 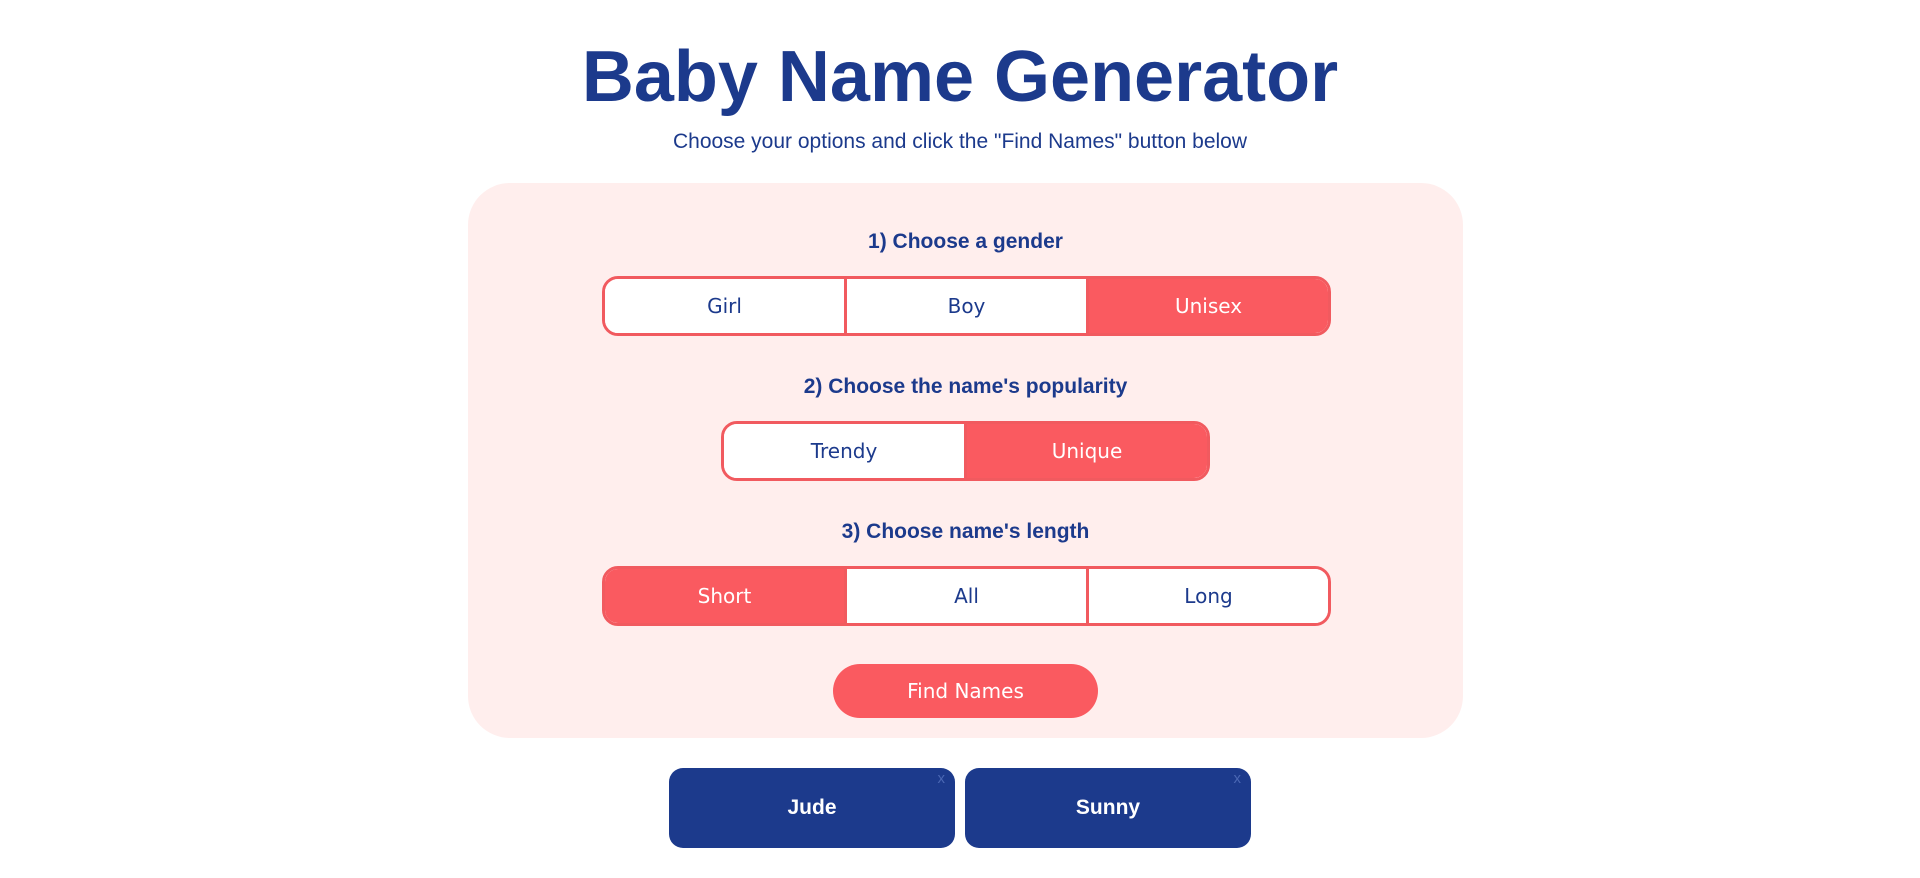 What do you see at coordinates (960, 77) in the screenshot?
I see `page-title: Baby Name Generator` at bounding box center [960, 77].